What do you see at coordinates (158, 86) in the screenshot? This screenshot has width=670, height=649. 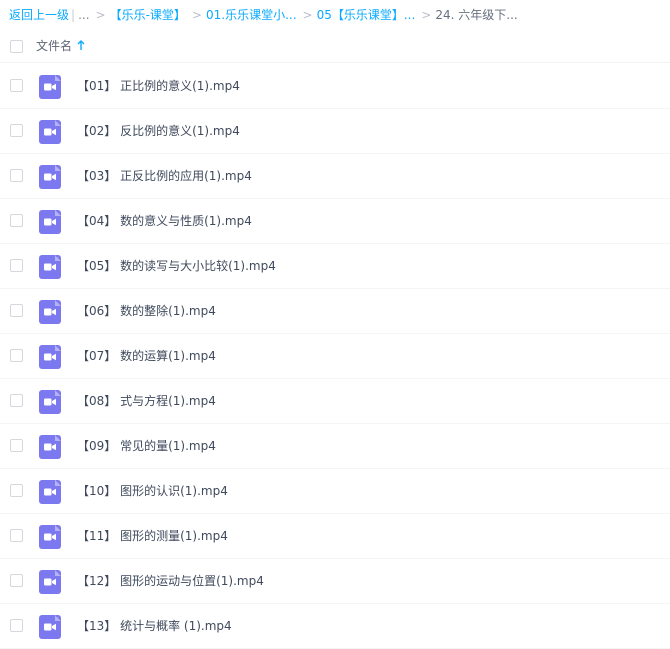 I see `file-name: 【01】 正比例的意义(1).mp4` at bounding box center [158, 86].